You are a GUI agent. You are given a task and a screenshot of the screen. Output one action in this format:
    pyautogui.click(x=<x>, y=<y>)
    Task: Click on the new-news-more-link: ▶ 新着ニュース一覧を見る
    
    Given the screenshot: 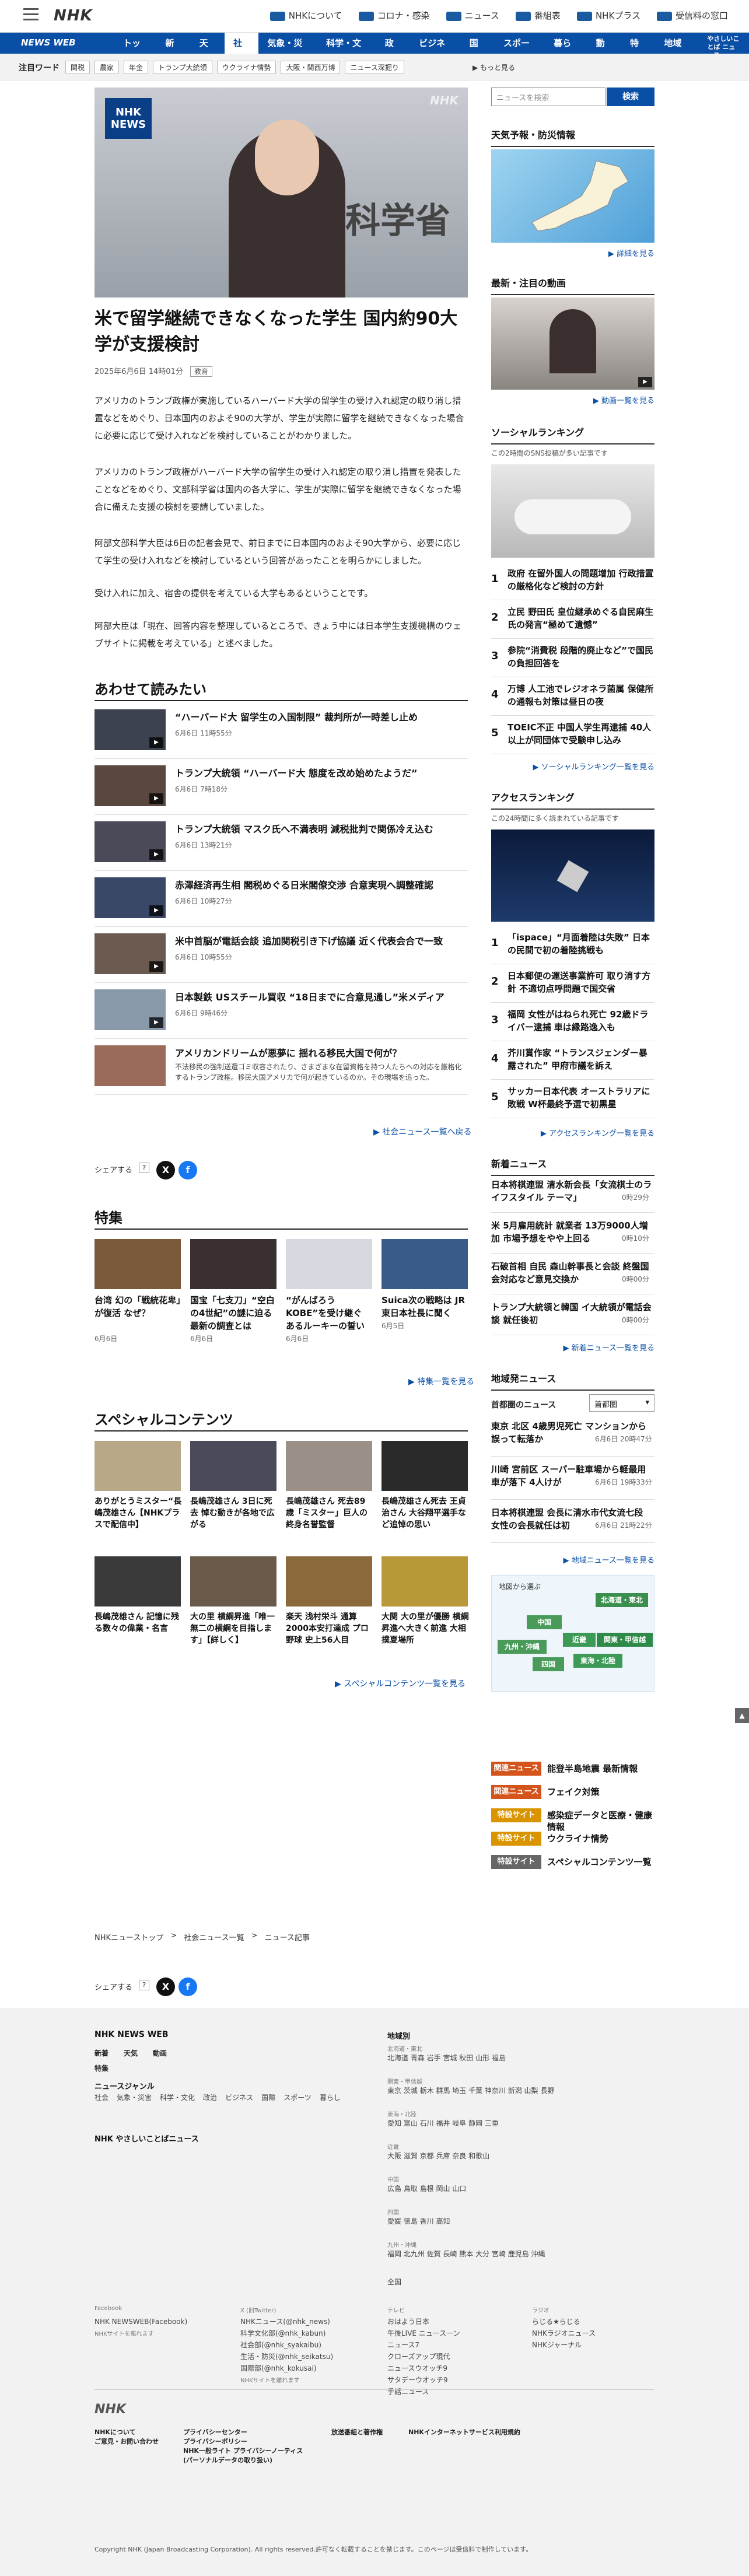 What is the action you would take?
    pyautogui.click(x=572, y=1347)
    